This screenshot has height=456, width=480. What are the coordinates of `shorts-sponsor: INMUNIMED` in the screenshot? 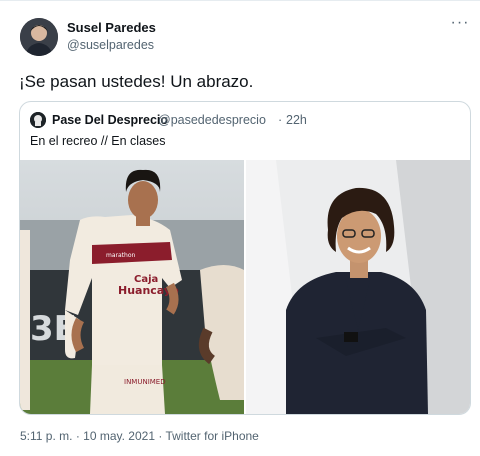 It's located at (145, 382).